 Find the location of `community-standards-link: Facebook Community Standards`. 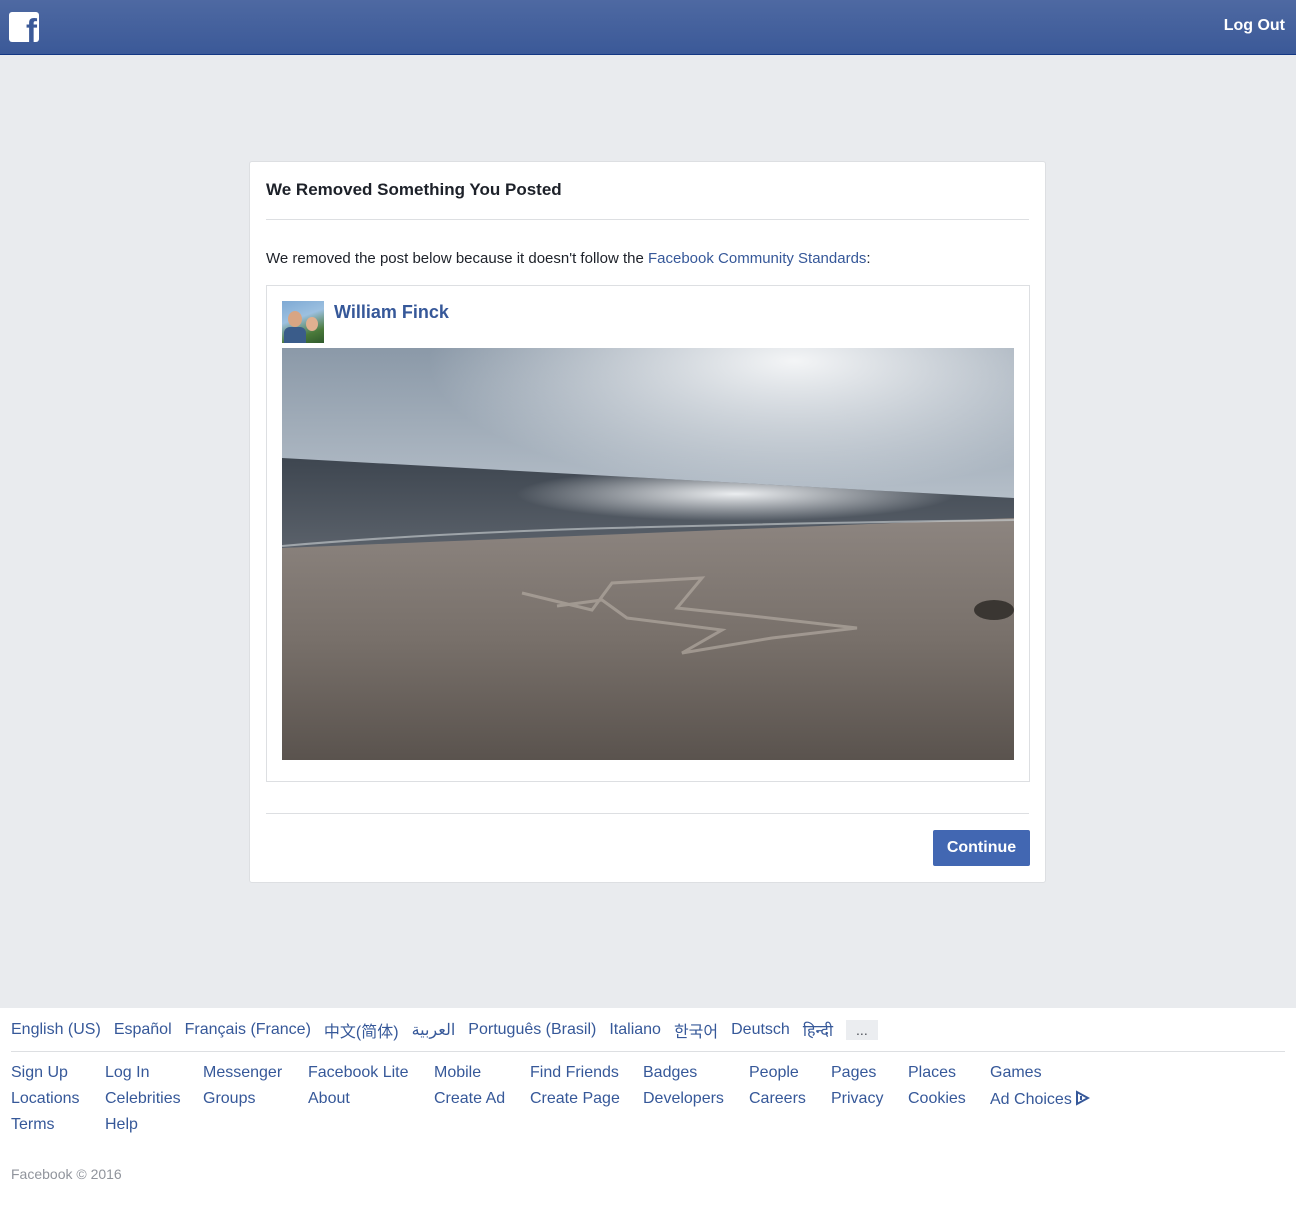

community-standards-link: Facebook Community Standards is located at coordinates (757, 258).